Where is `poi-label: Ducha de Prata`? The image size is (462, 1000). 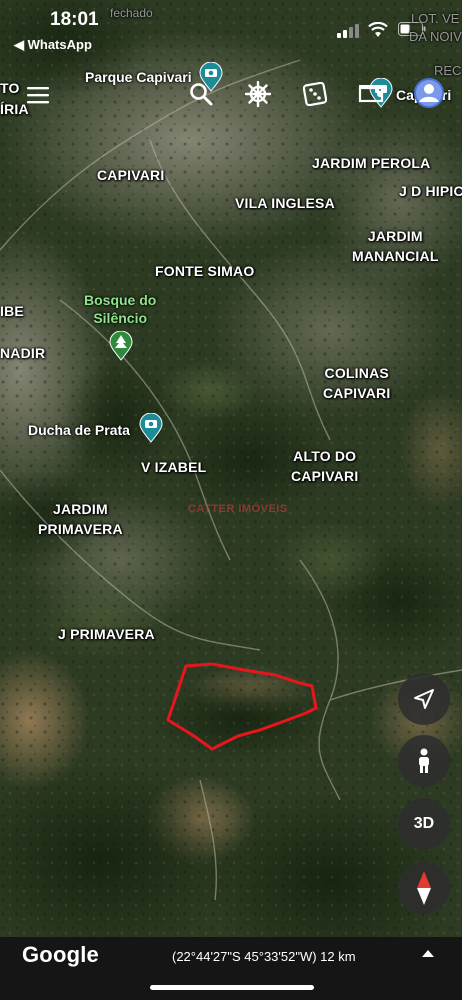 poi-label: Ducha de Prata is located at coordinates (79, 430).